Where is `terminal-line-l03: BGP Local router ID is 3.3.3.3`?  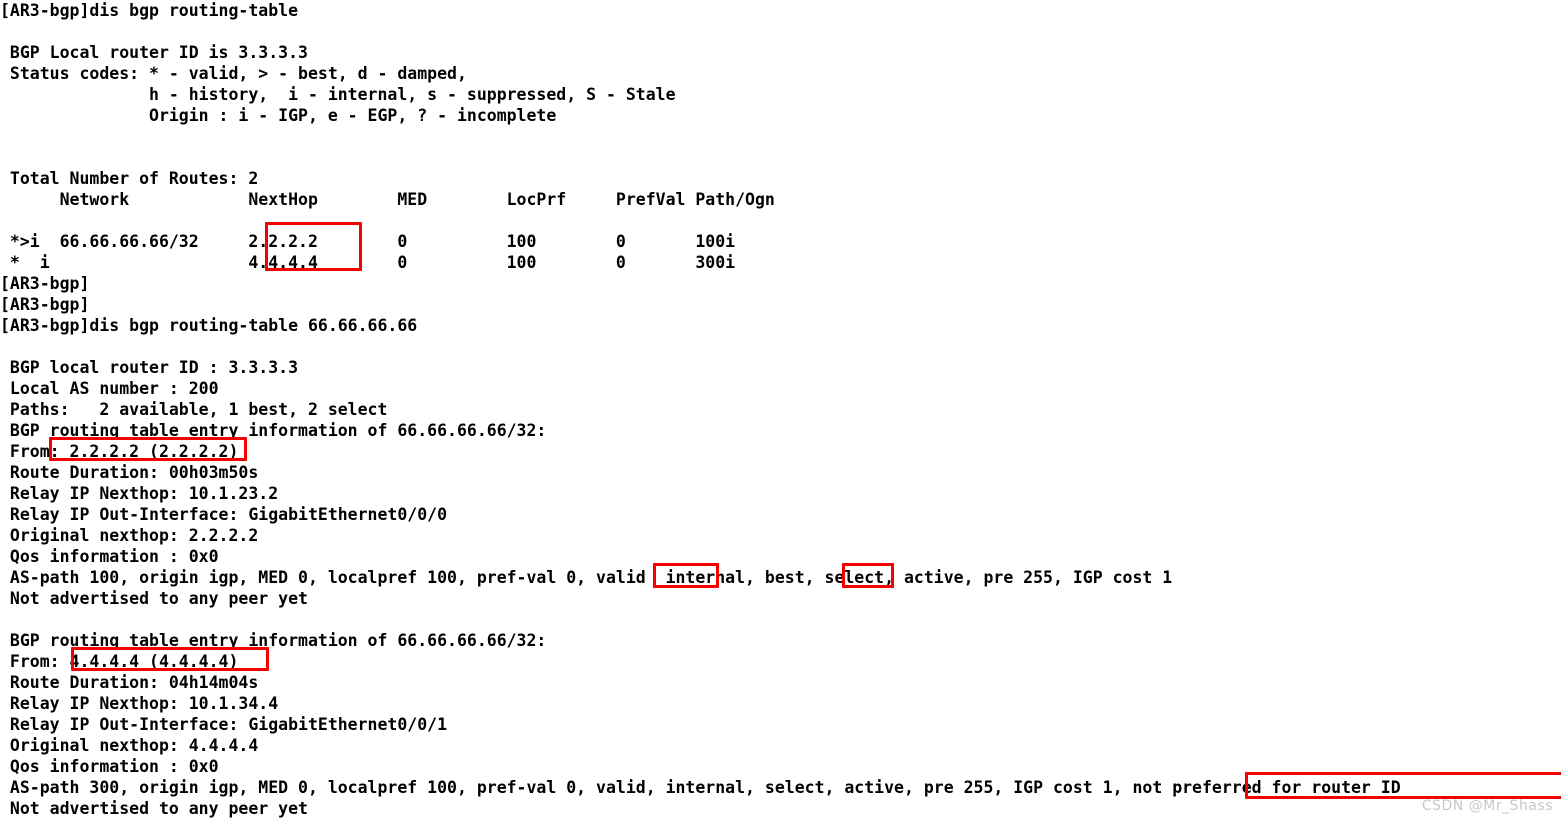
terminal-line-l03: BGP Local router ID is 3.3.3.3 is located at coordinates (154, 52).